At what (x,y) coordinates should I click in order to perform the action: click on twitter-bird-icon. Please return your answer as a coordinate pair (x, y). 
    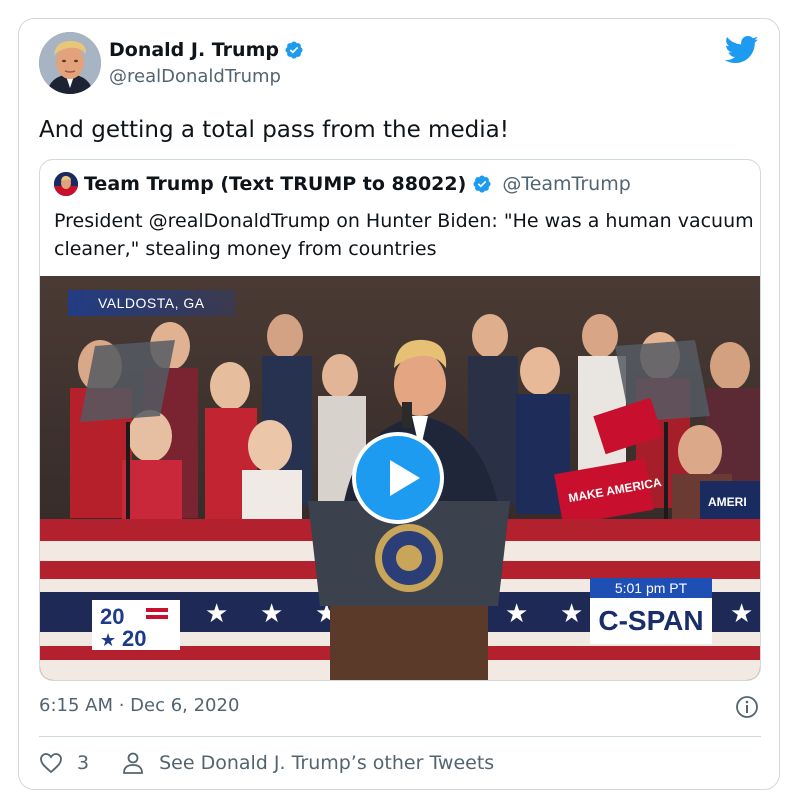
    Looking at the image, I should click on (742, 50).